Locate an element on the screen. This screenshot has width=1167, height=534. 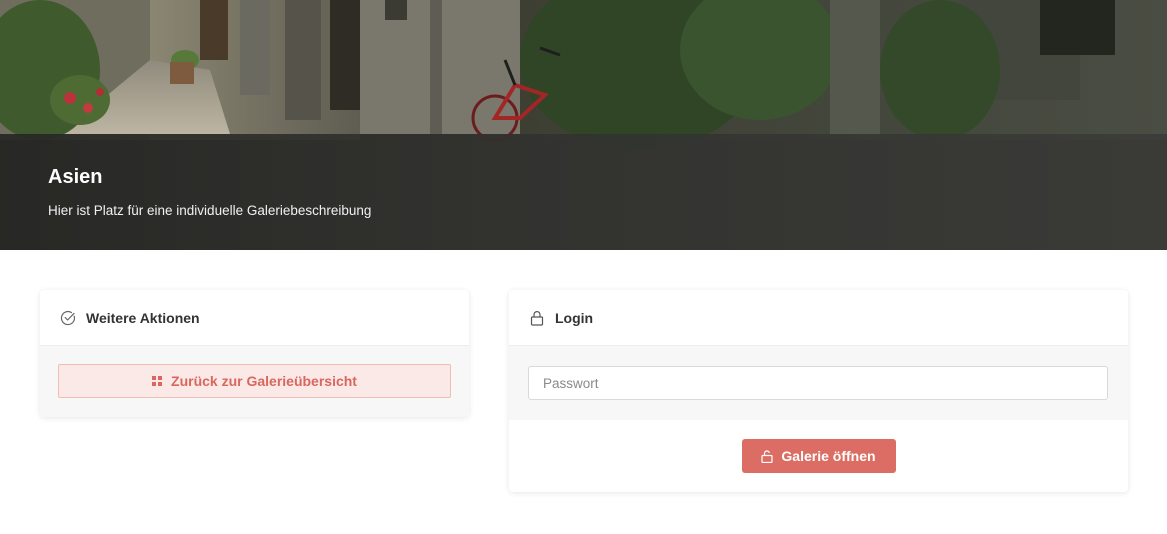
actions-card-title: Weitere Aktionen is located at coordinates (143, 317).